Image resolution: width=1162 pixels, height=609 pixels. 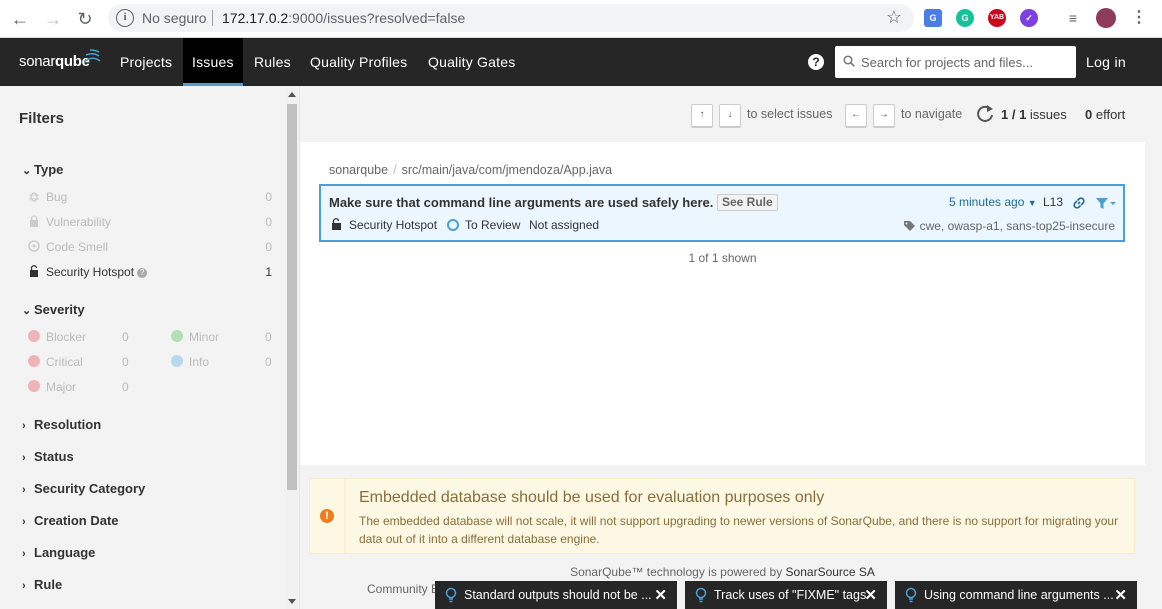 What do you see at coordinates (150, 248) in the screenshot?
I see `facet-type-code-smell: Code Smell 0` at bounding box center [150, 248].